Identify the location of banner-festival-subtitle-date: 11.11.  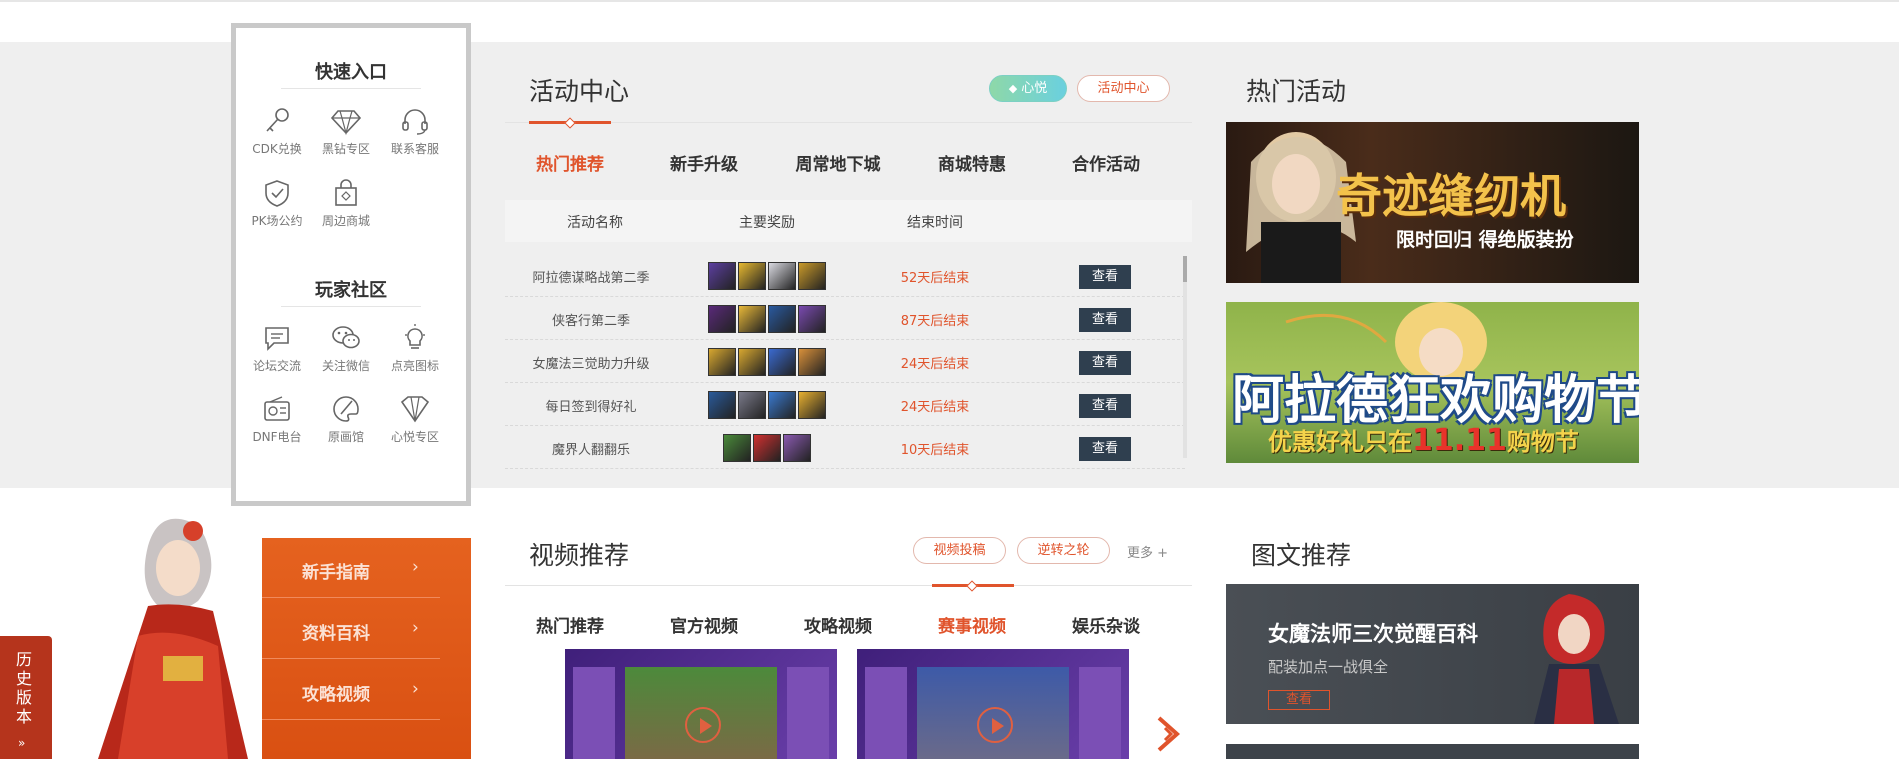
(1459, 440).